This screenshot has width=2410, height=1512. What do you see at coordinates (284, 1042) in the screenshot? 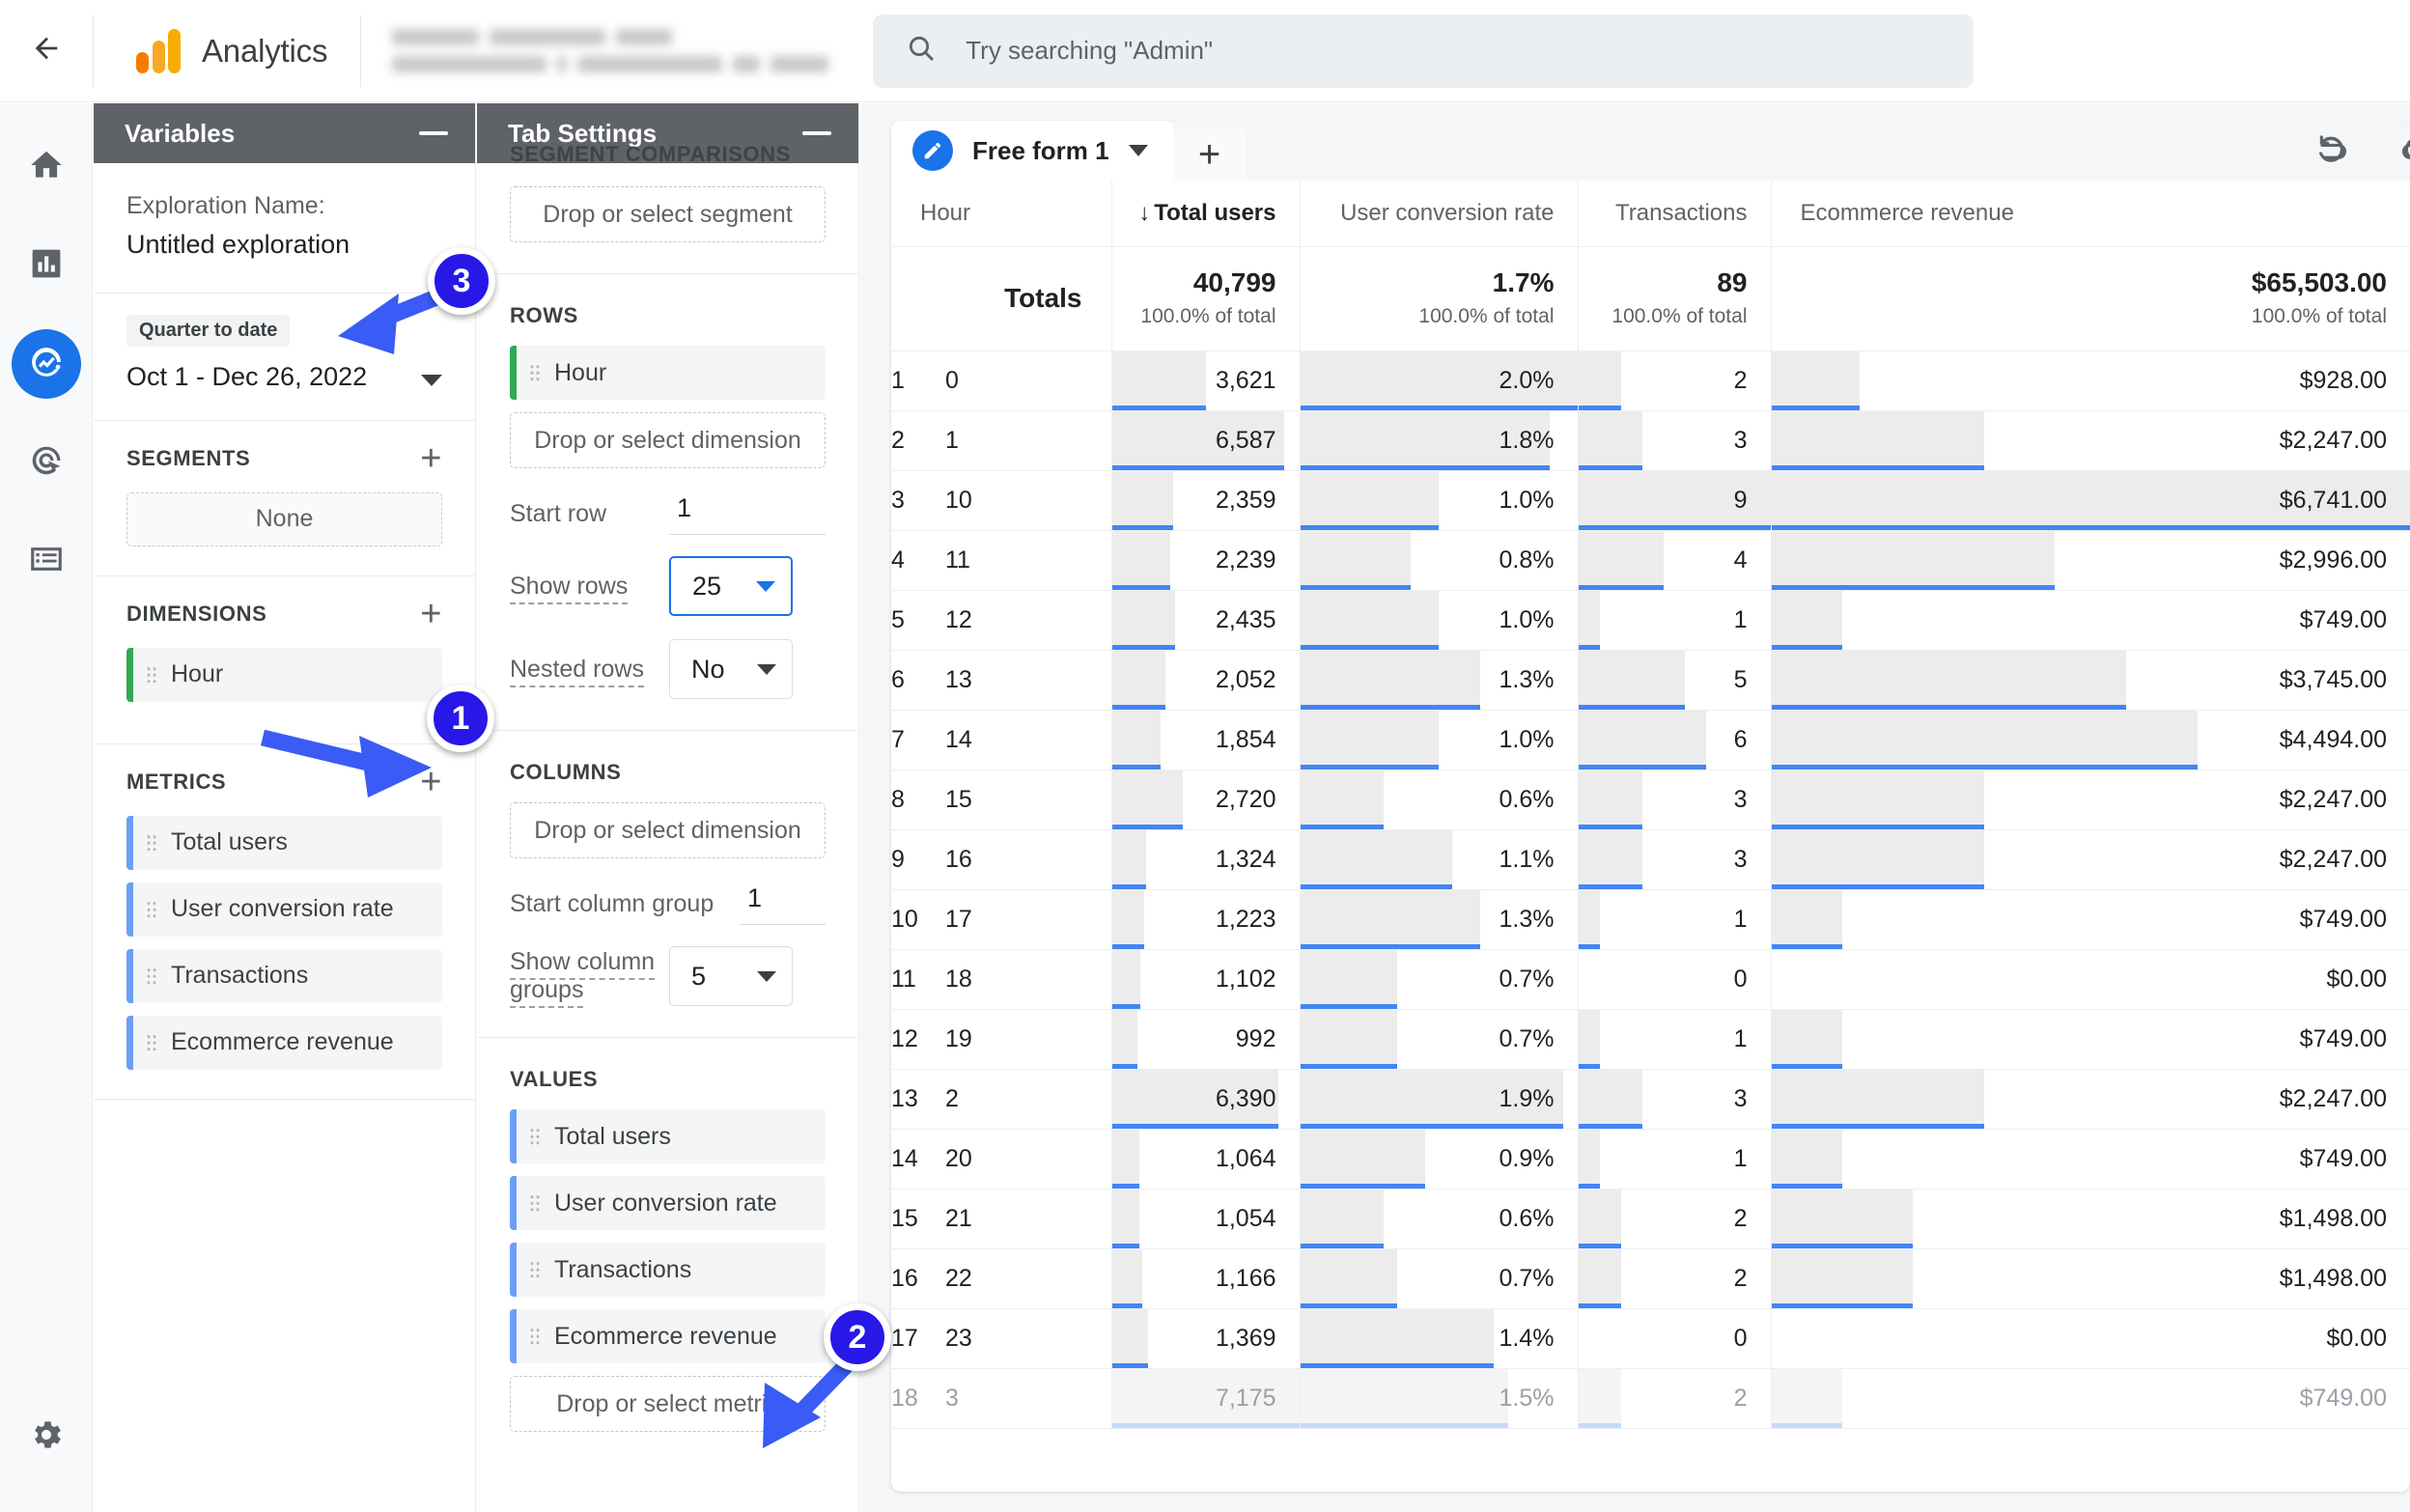
I see `metric-chip-ecommerce-revenue: Ecommerce revenue` at bounding box center [284, 1042].